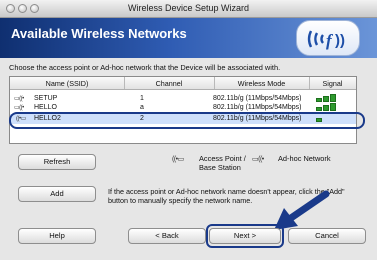  Describe the element at coordinates (46, 98) in the screenshot. I see `ssid-cell: SETUP` at that location.